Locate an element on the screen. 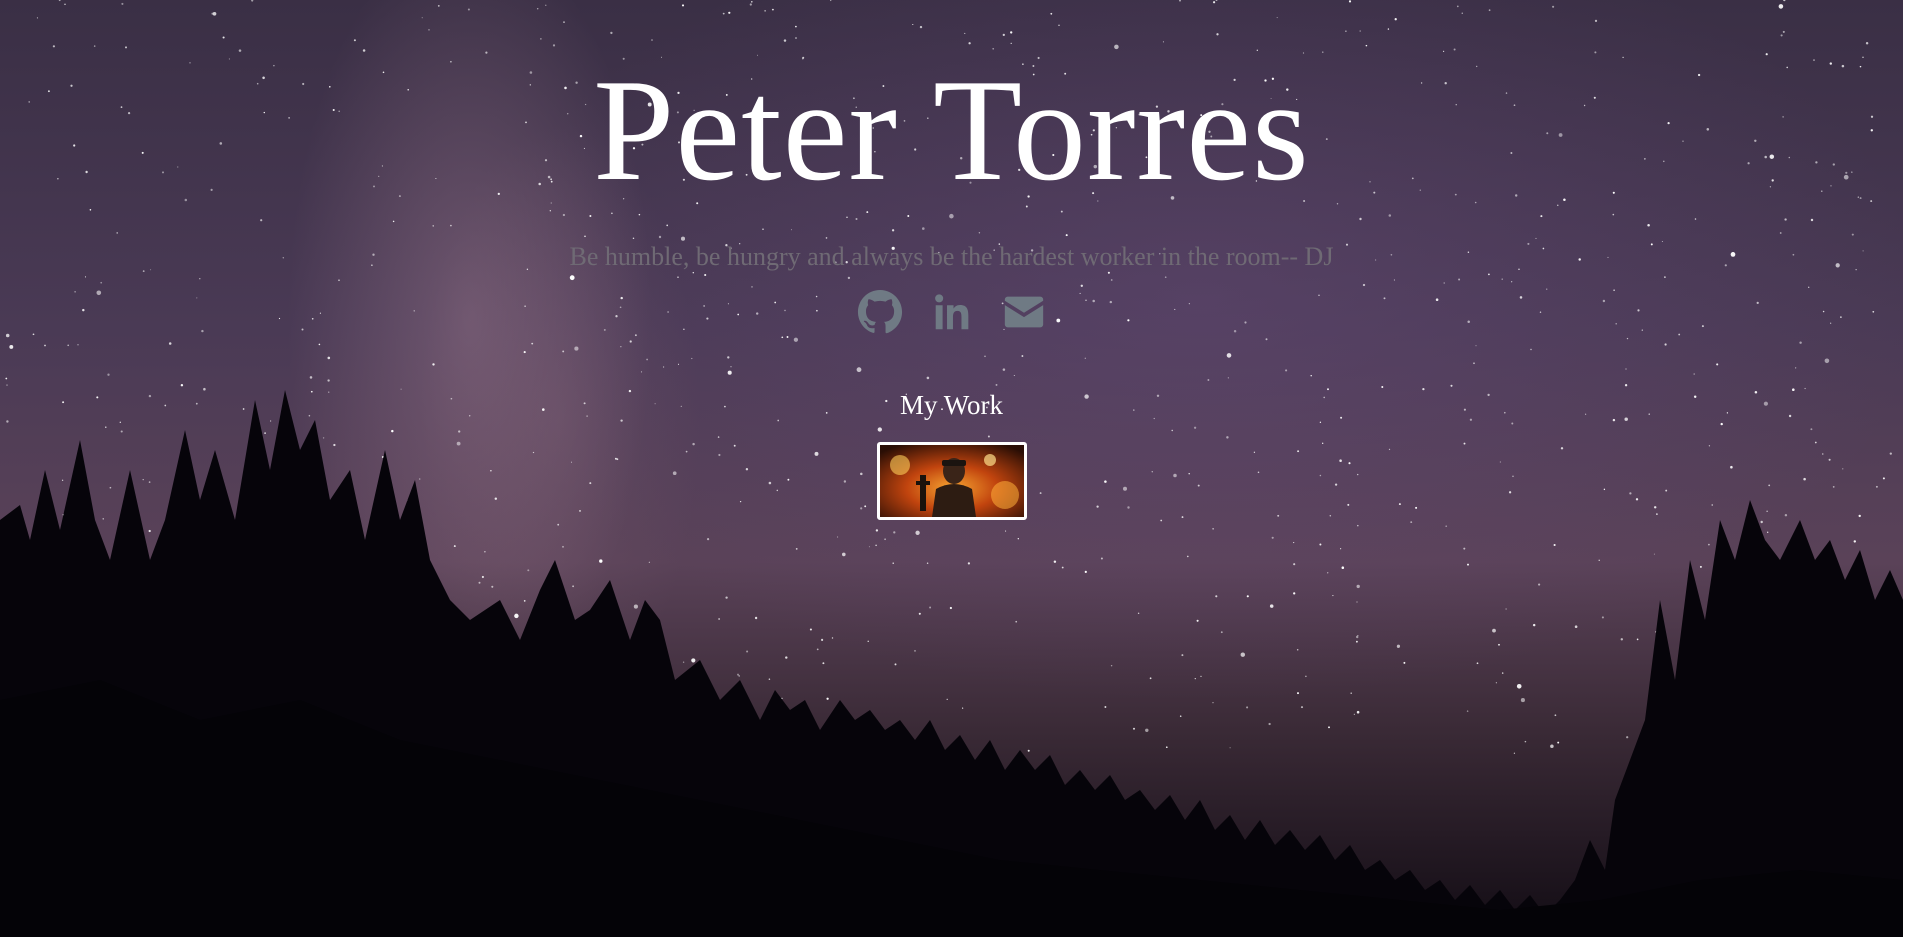 The image size is (1920, 937). github-link is located at coordinates (880, 312).